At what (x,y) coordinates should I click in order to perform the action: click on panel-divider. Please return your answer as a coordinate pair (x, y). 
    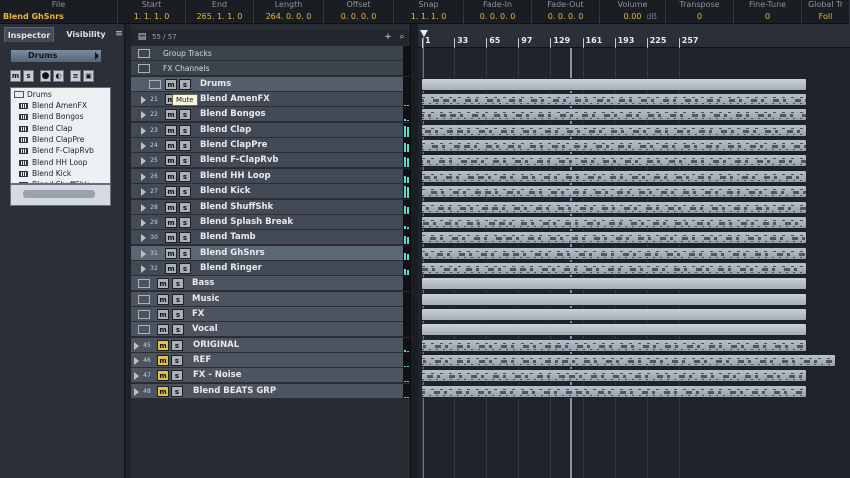
    Looking at the image, I should click on (414, 251).